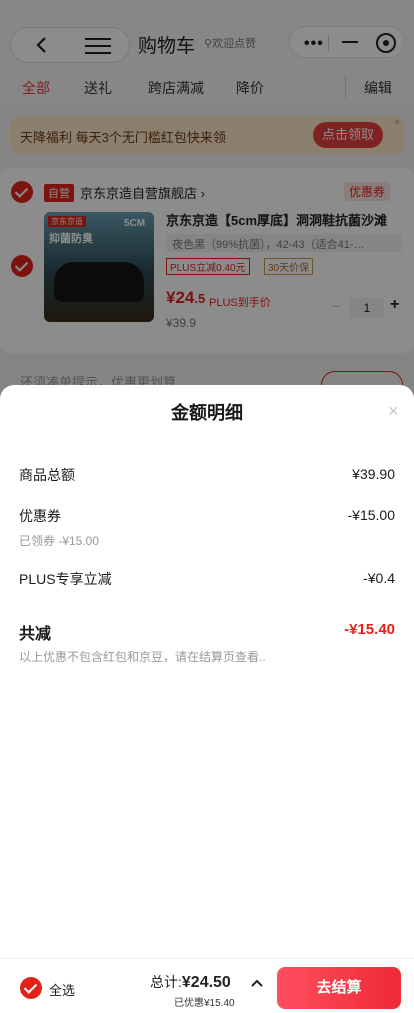 The height and width of the screenshot is (1013, 414). What do you see at coordinates (379, 578) in the screenshot?
I see `plus-discount-value: -¥0.4` at bounding box center [379, 578].